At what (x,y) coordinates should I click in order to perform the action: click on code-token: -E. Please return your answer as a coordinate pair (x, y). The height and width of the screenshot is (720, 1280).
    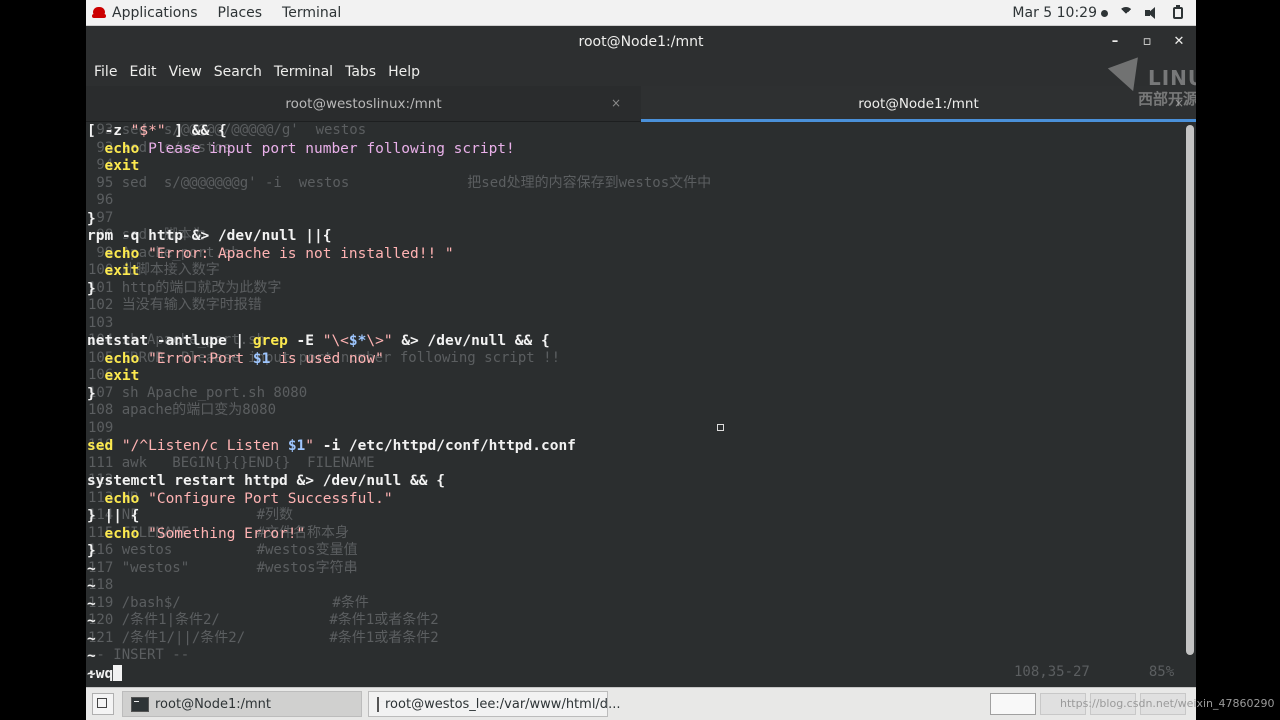
    Looking at the image, I should click on (305, 341).